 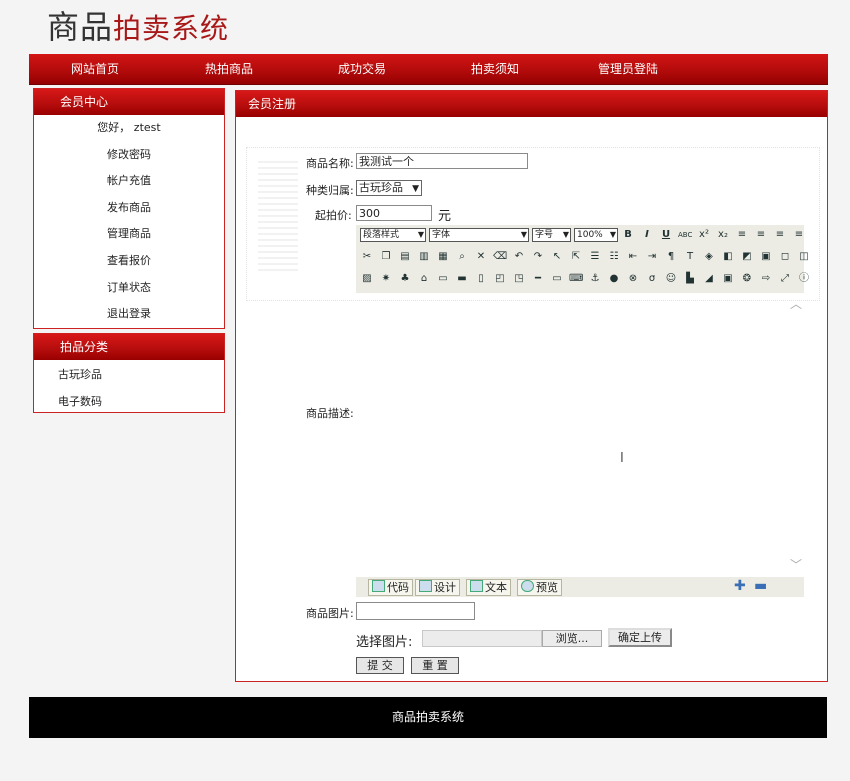 I want to click on anchor-icon: ⚓, so click(x=595, y=279).